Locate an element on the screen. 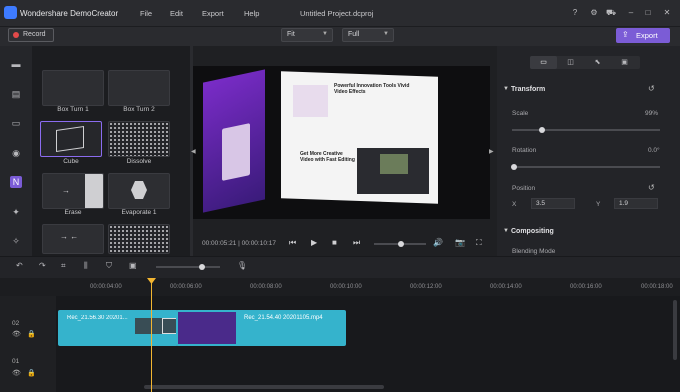 This screenshot has width=680, height=392. scale-slider-knob is located at coordinates (542, 130).